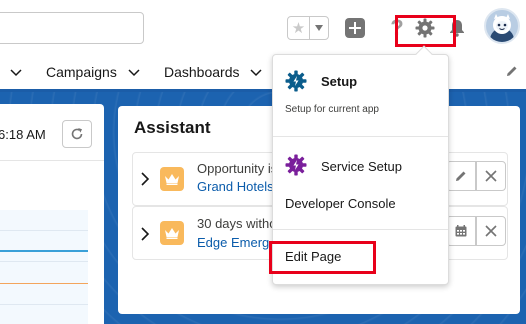  Describe the element at coordinates (332, 109) in the screenshot. I see `menu-item-setup-description: Setup for current app` at that location.